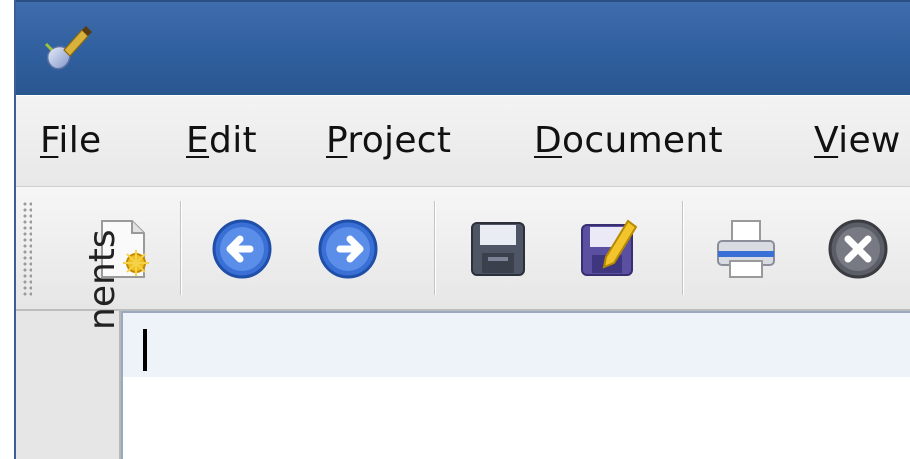 The image size is (910, 459). Describe the element at coordinates (145, 350) in the screenshot. I see `text-caret` at that location.